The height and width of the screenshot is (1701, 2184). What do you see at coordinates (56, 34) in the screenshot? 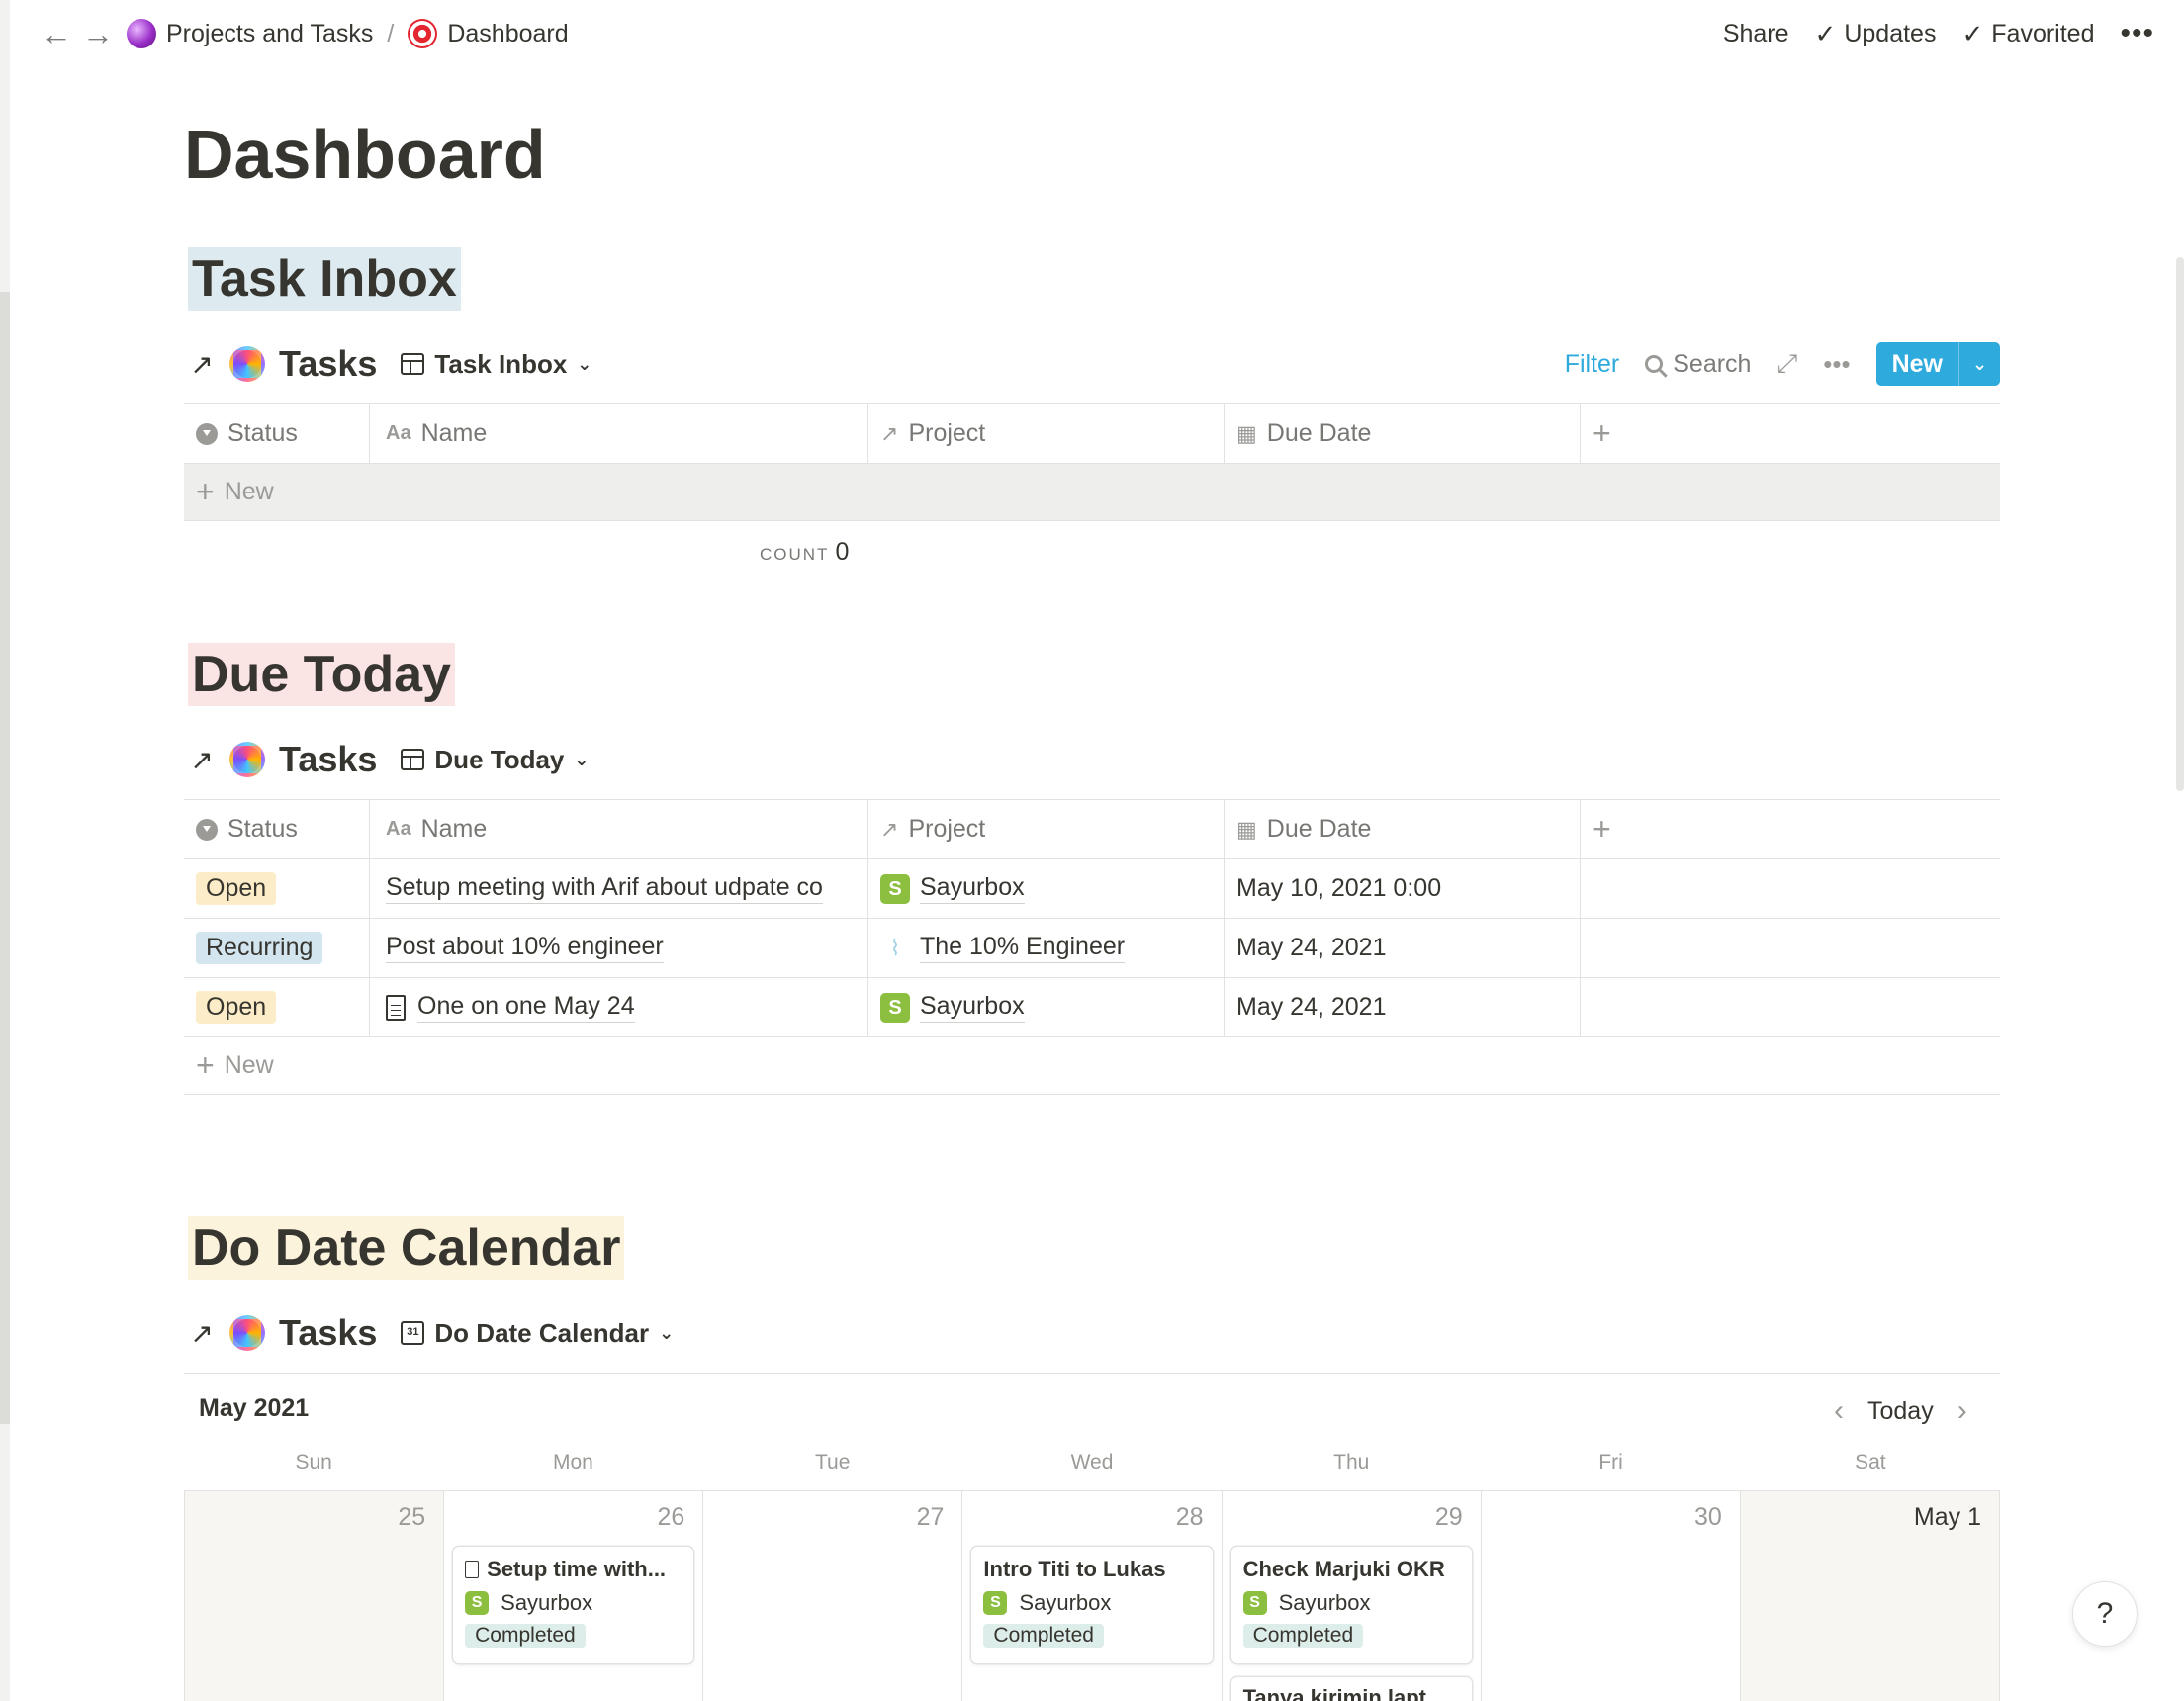
I see `back-arrow-icon: ←` at bounding box center [56, 34].